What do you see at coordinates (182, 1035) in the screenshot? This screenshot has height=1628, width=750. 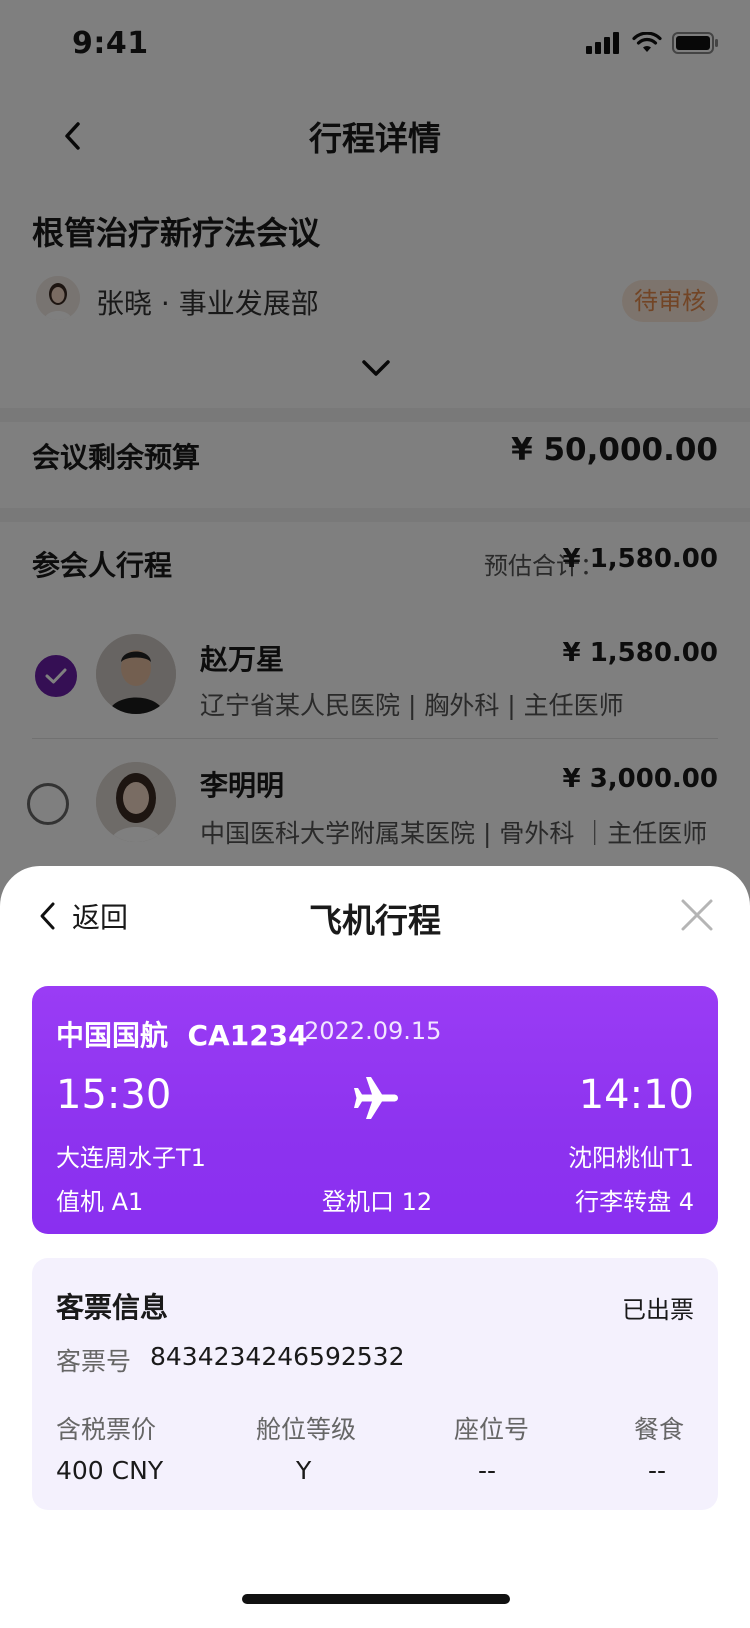 I see `airline-flight-number: 中国国航 CA1234` at bounding box center [182, 1035].